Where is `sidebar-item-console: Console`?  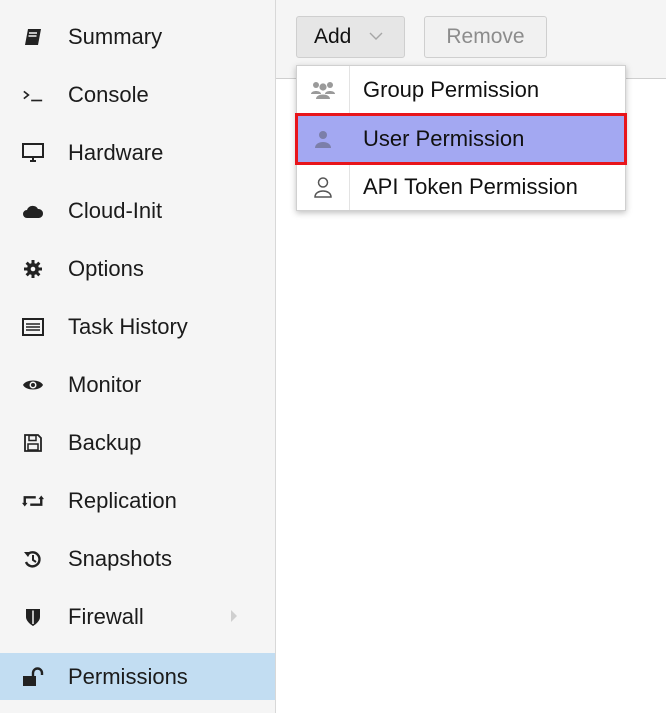 sidebar-item-console: Console is located at coordinates (137, 94).